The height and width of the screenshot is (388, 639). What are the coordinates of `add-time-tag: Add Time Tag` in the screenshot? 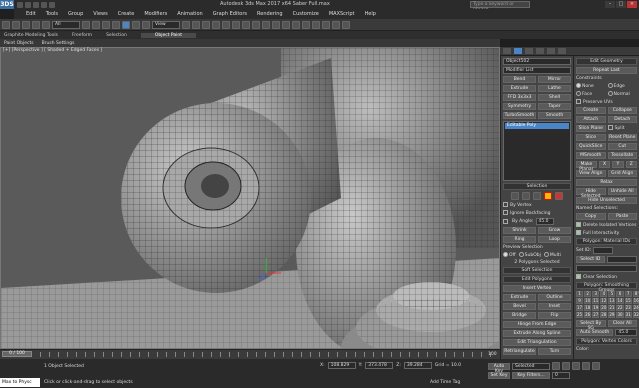 It's located at (445, 382).